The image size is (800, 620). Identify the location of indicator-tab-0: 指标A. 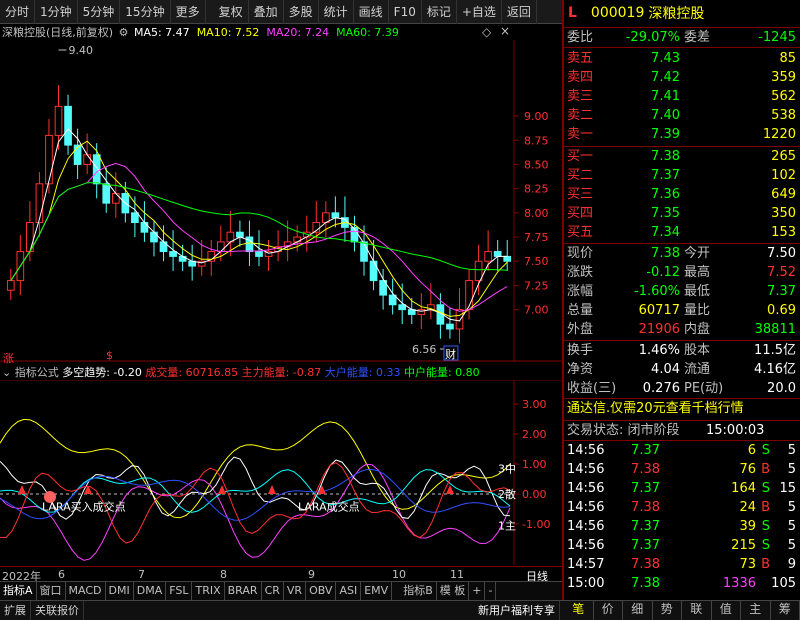
(18, 591).